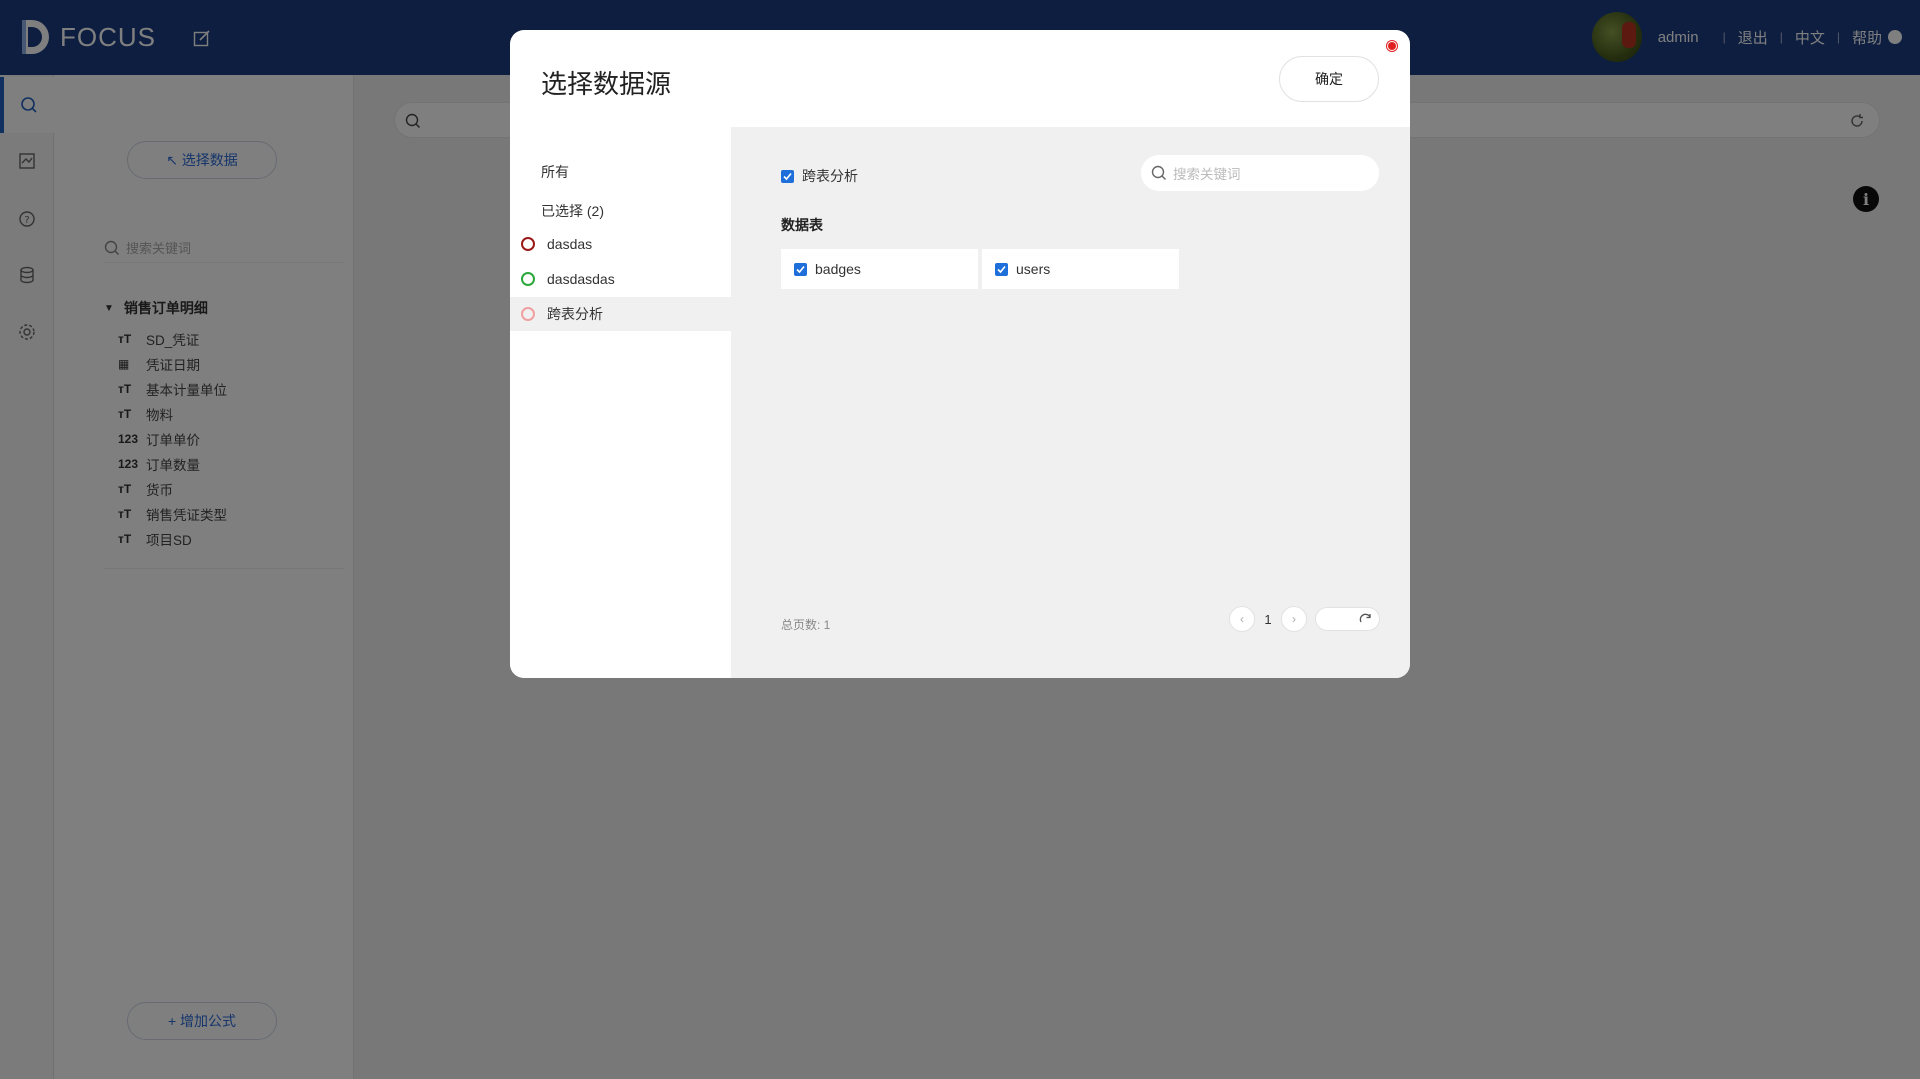 This screenshot has width=1920, height=1079. Describe the element at coordinates (879, 269) in the screenshot. I see `table-item: badges` at that location.